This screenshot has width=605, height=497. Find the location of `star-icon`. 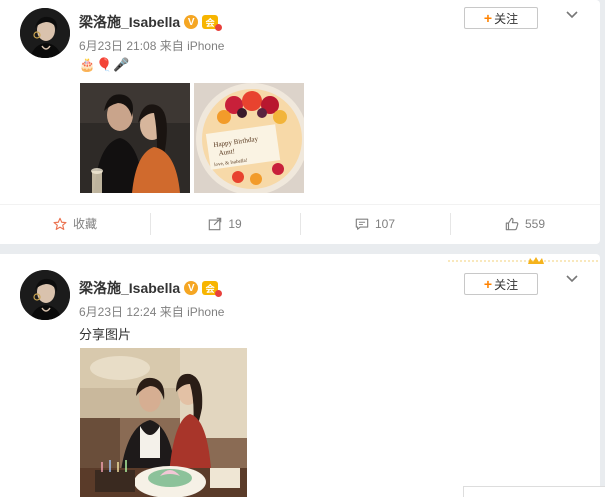

star-icon is located at coordinates (60, 223).